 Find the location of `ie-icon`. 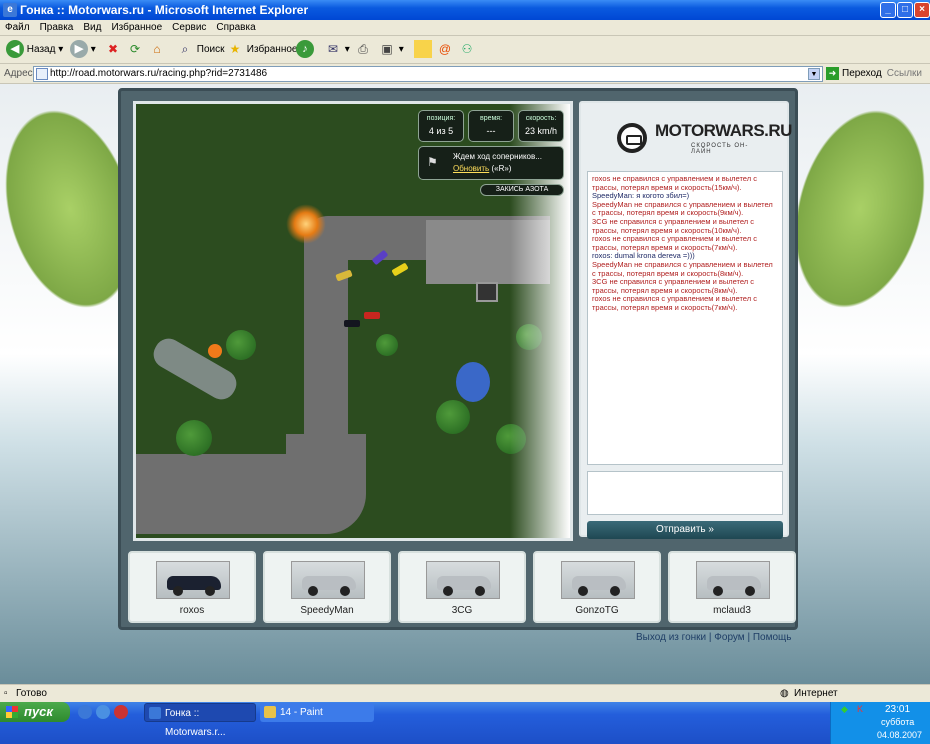

ie-icon is located at coordinates (155, 713).